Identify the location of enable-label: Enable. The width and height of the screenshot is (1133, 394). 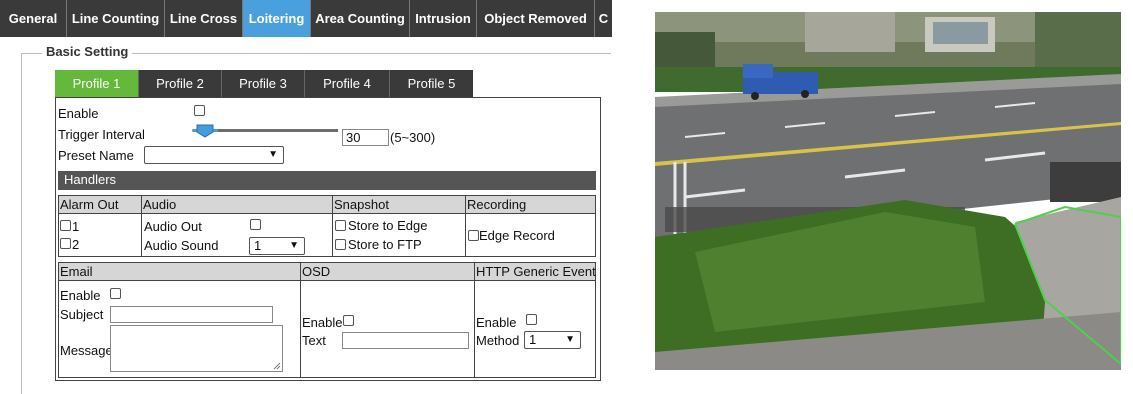
(78, 113).